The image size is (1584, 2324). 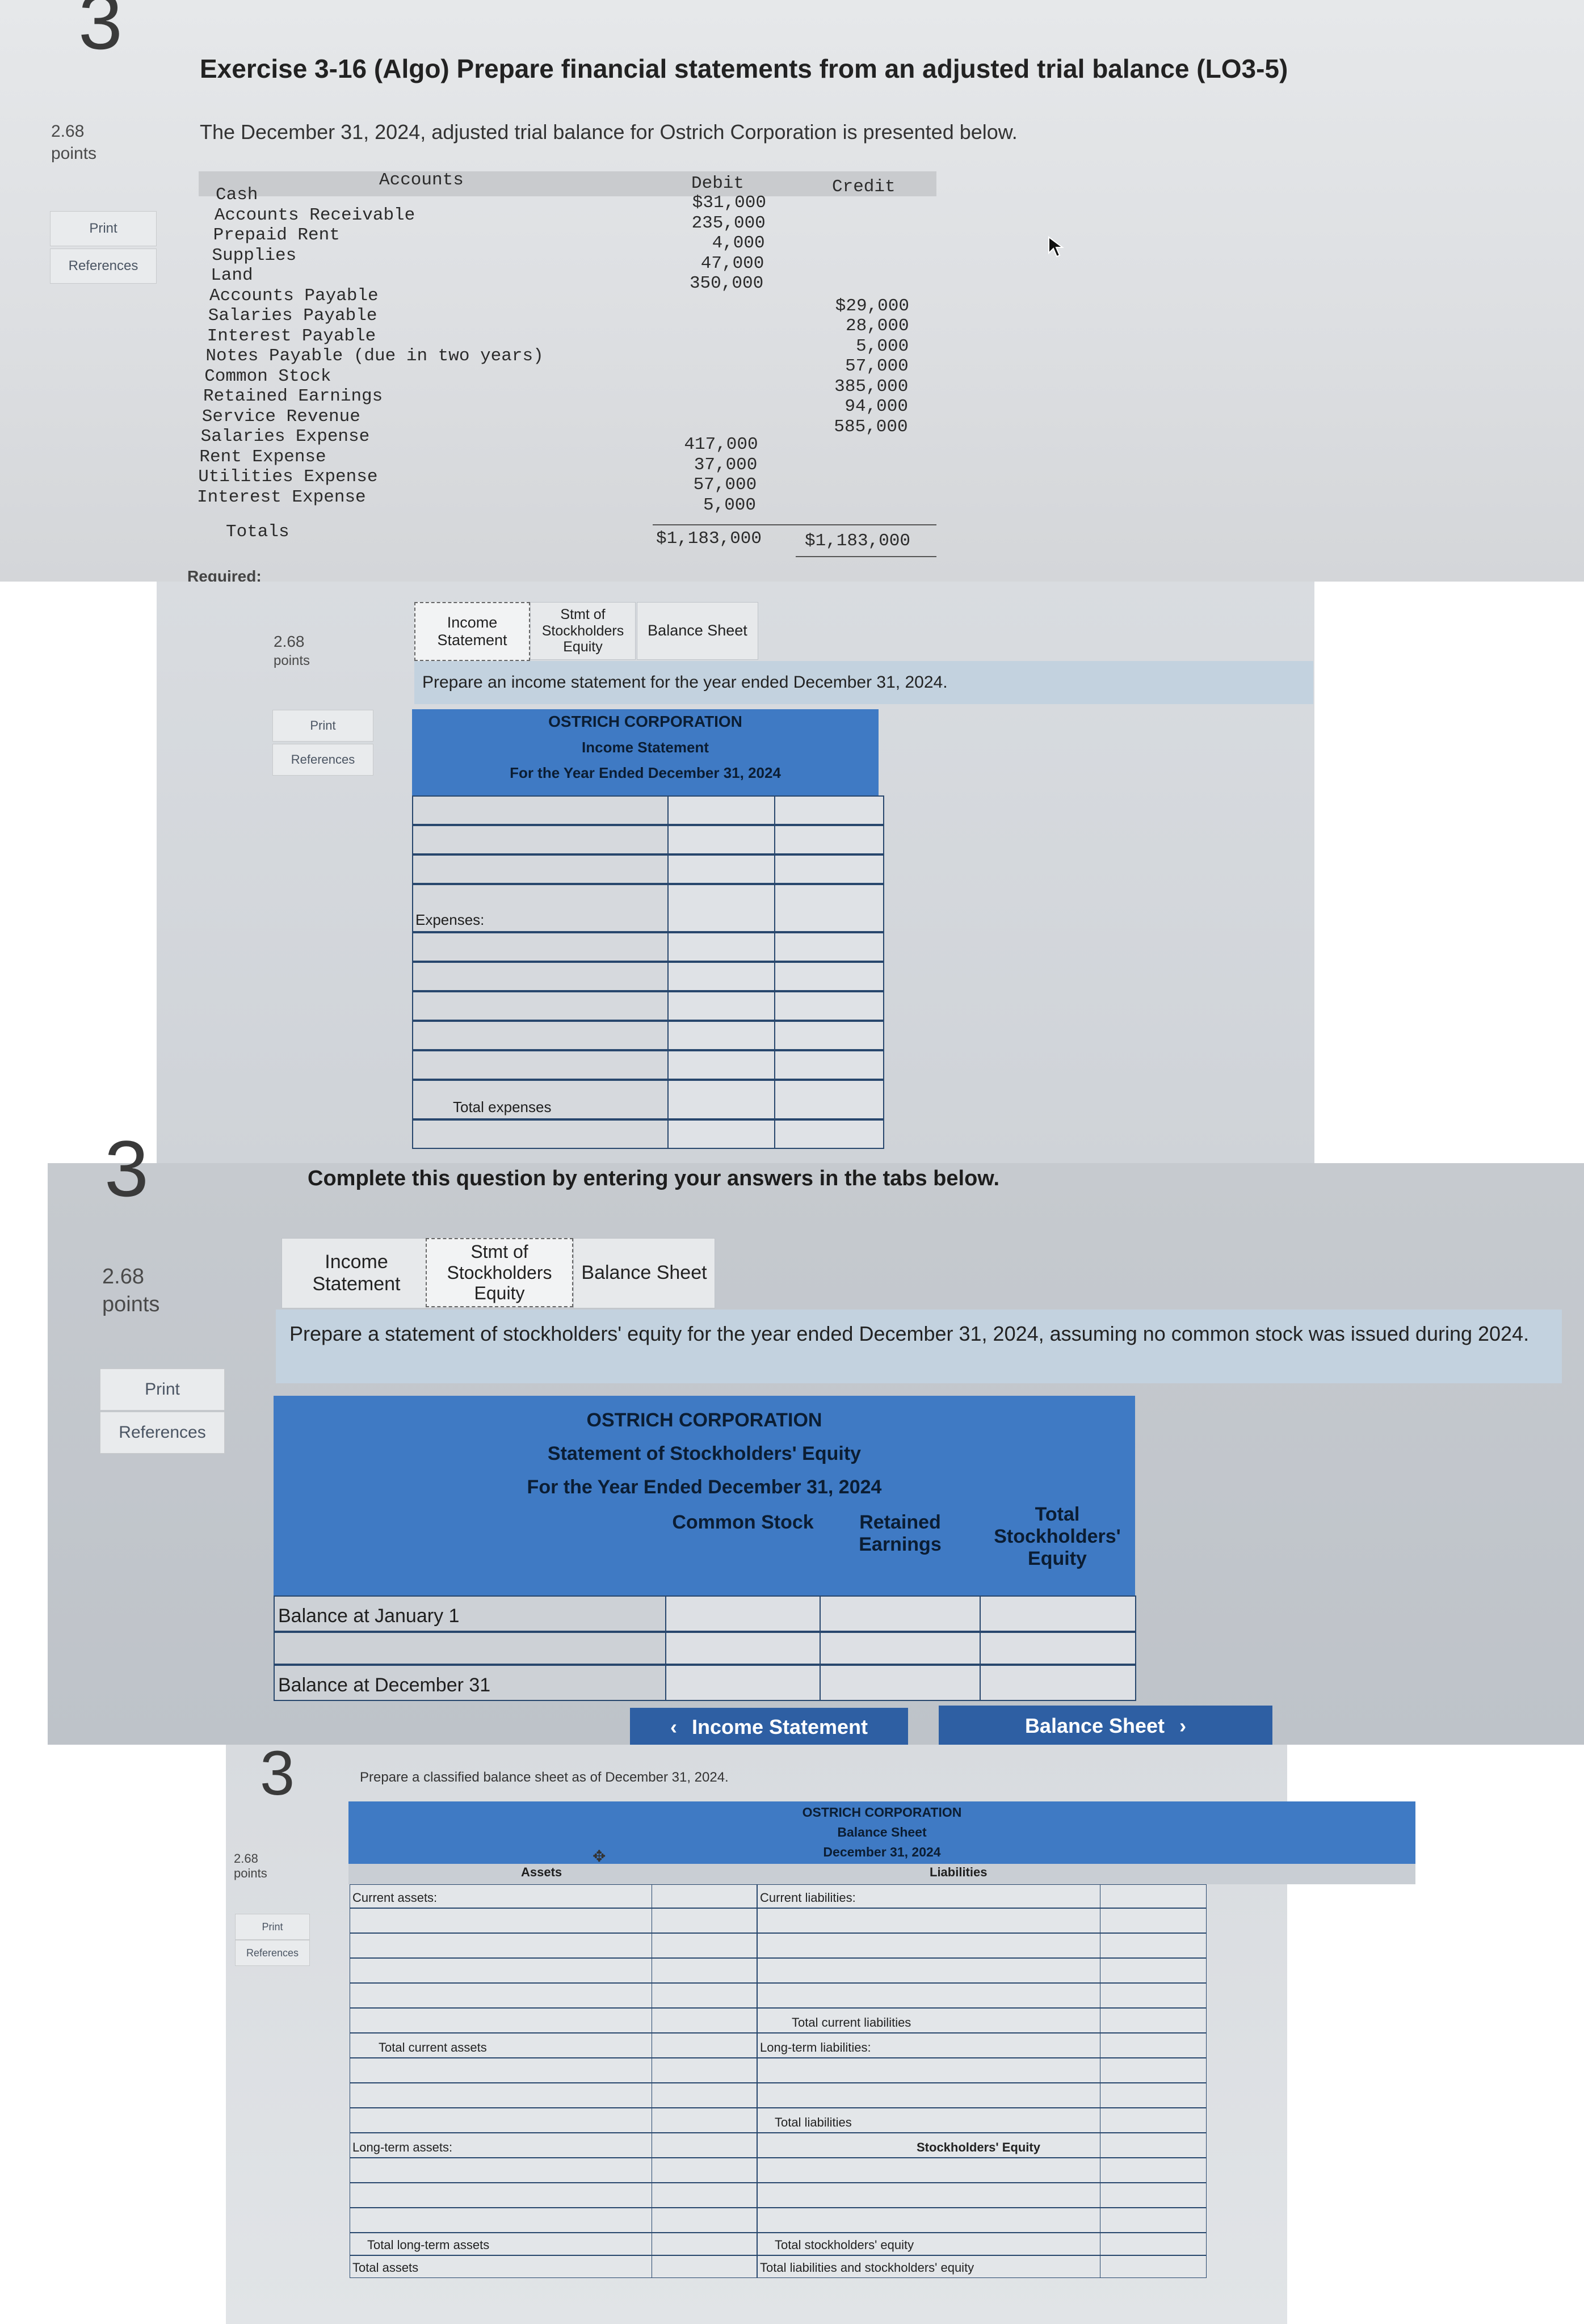 What do you see at coordinates (470, 1649) in the screenshot?
I see `description-input` at bounding box center [470, 1649].